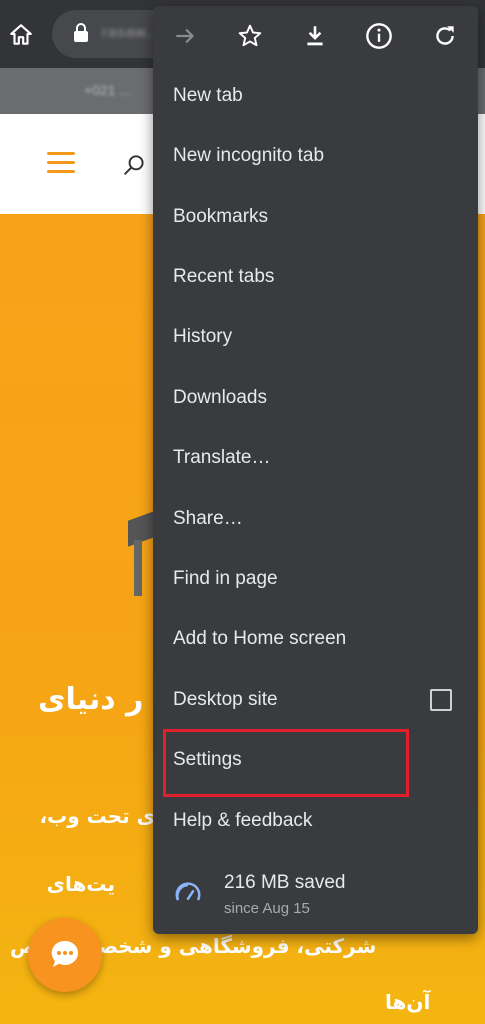 The height and width of the screenshot is (1024, 485). I want to click on speedometer-icon, so click(188, 897).